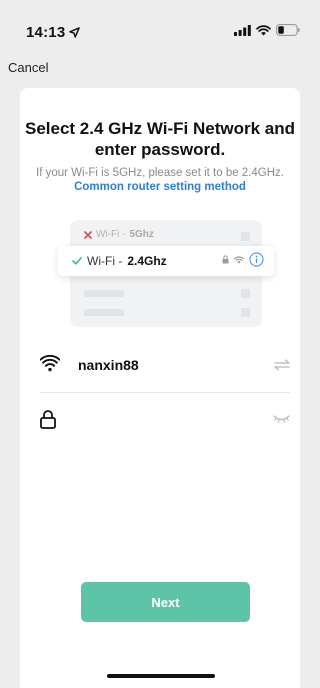 This screenshot has height=688, width=320. I want to click on illustration-5ghz-band: 5Ghz, so click(141, 234).